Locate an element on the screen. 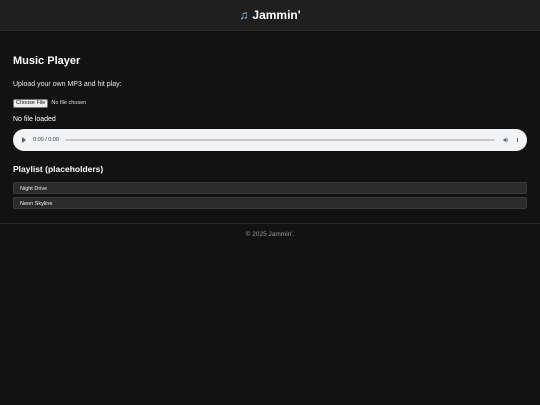  player-status: No file loaded is located at coordinates (34, 119).